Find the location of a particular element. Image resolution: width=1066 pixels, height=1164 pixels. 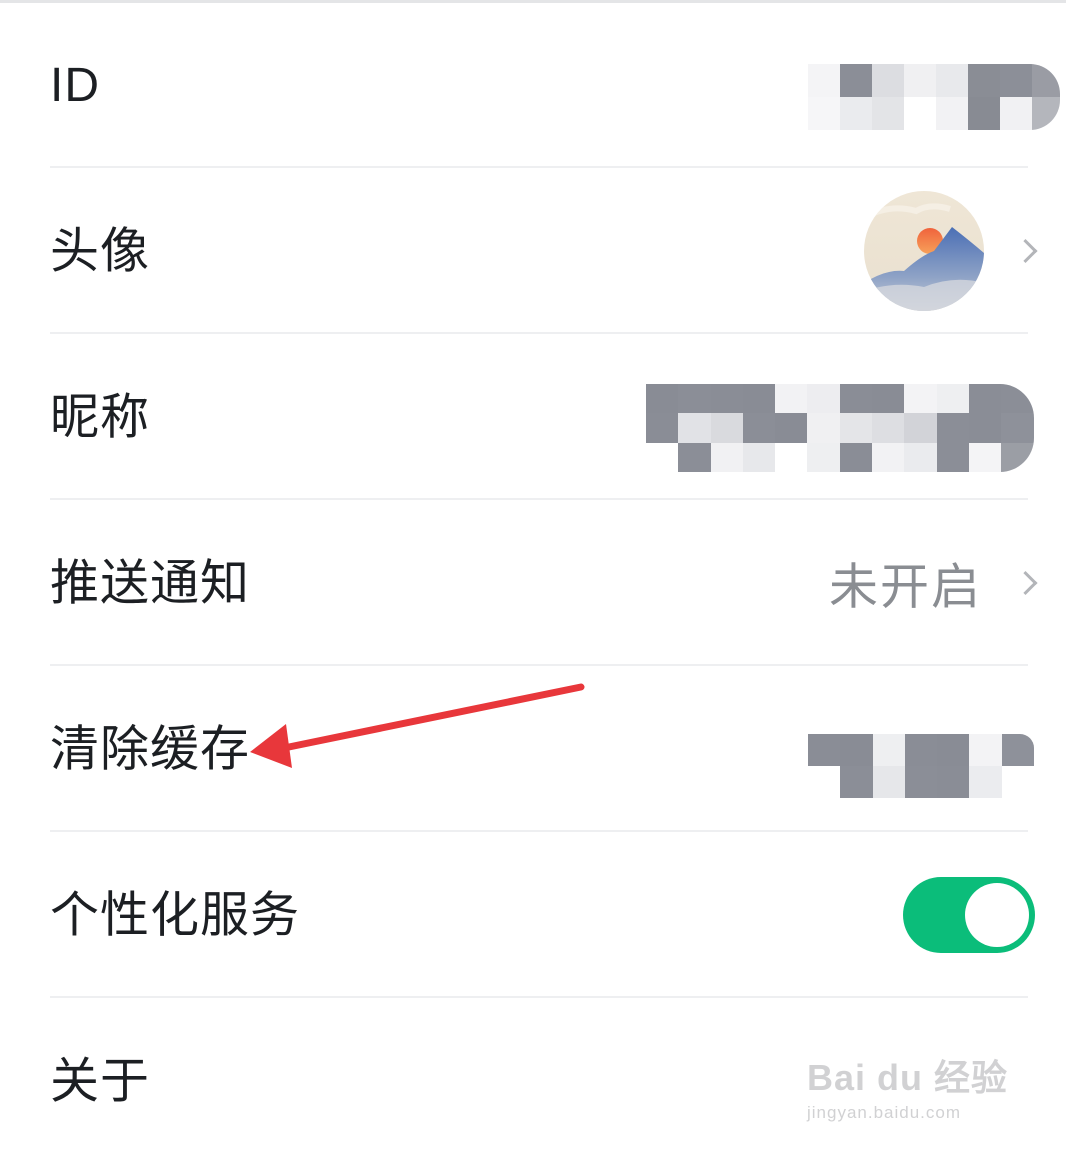

settings-row-nickname: 昵称 is located at coordinates (533, 417).